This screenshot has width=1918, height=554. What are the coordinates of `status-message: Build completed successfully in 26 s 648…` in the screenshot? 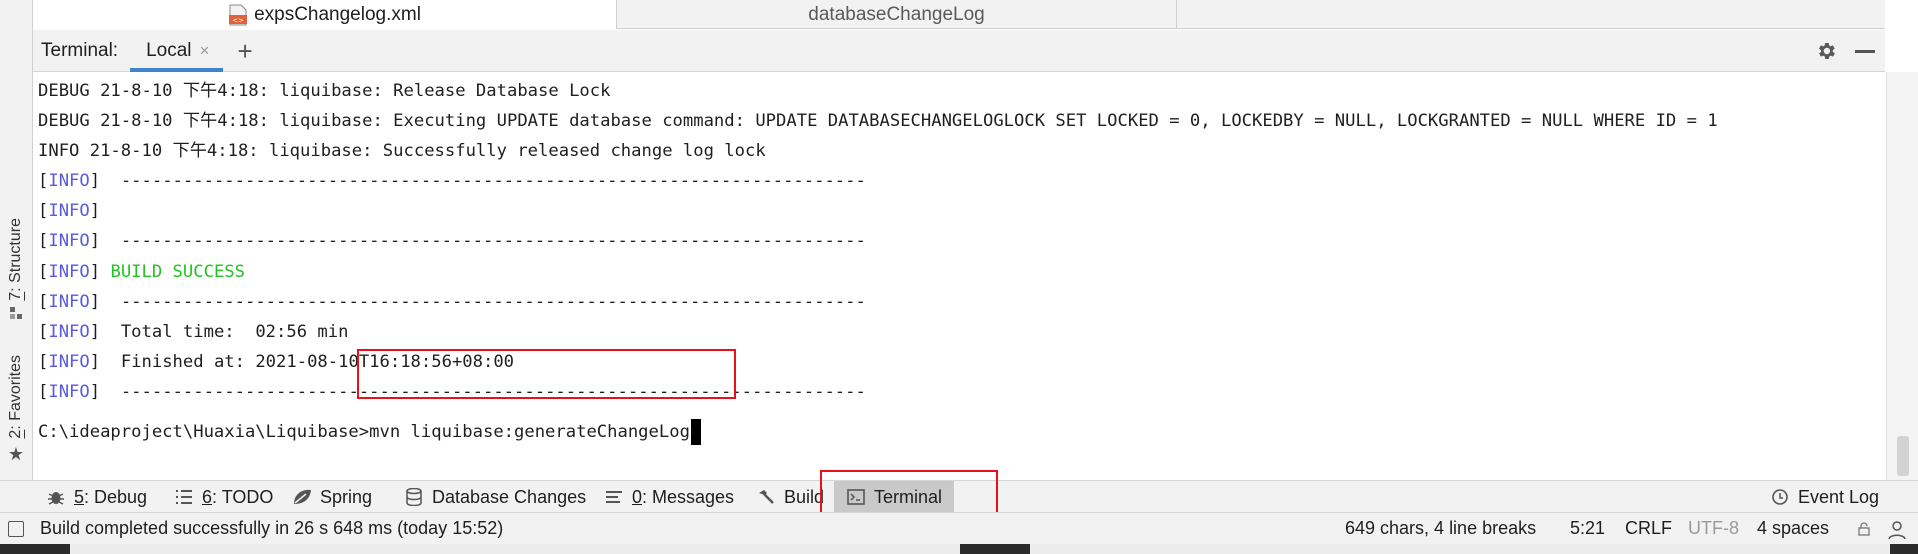 It's located at (271, 528).